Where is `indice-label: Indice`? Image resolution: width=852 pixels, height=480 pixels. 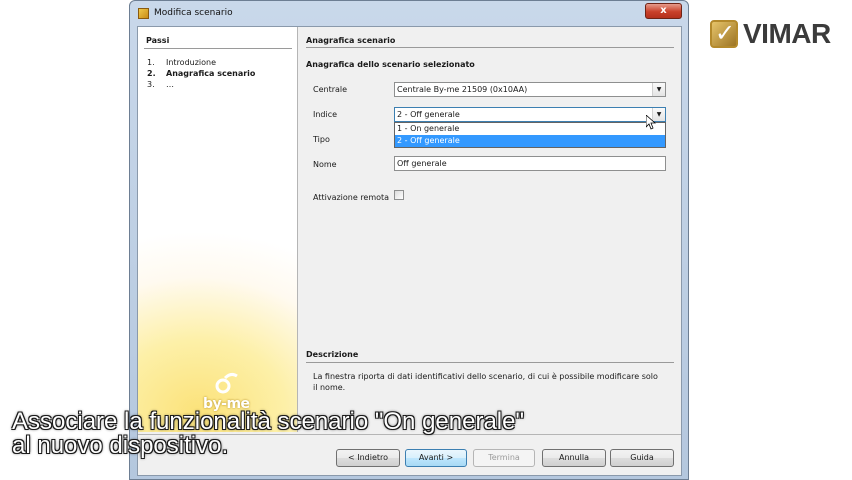
indice-label: Indice is located at coordinates (325, 114).